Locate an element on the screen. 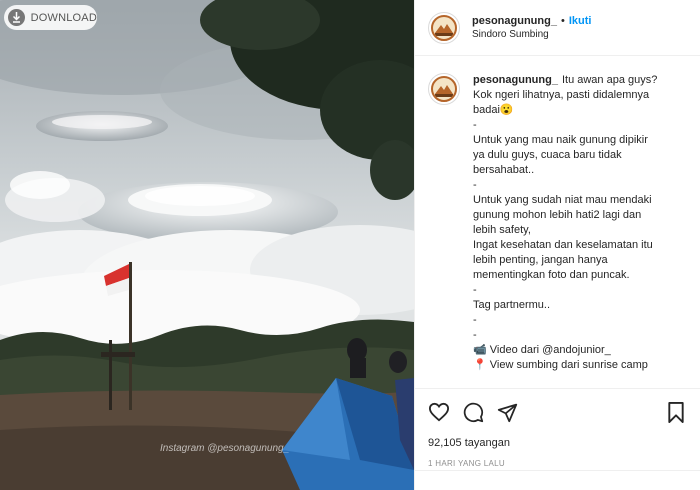  caption-avatar is located at coordinates (444, 89).